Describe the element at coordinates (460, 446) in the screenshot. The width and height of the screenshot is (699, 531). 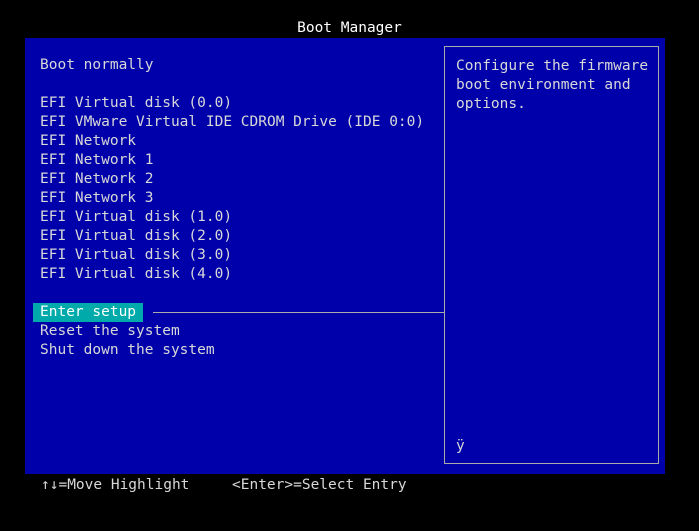
I see `help-scroll-glyph: ÿ` at that location.